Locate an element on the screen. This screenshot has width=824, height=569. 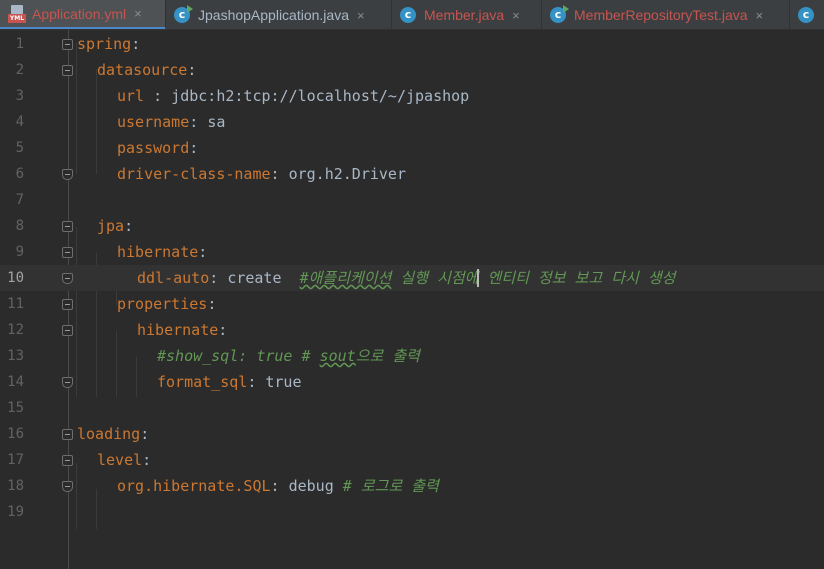
code-text: loading: is located at coordinates (113, 434).